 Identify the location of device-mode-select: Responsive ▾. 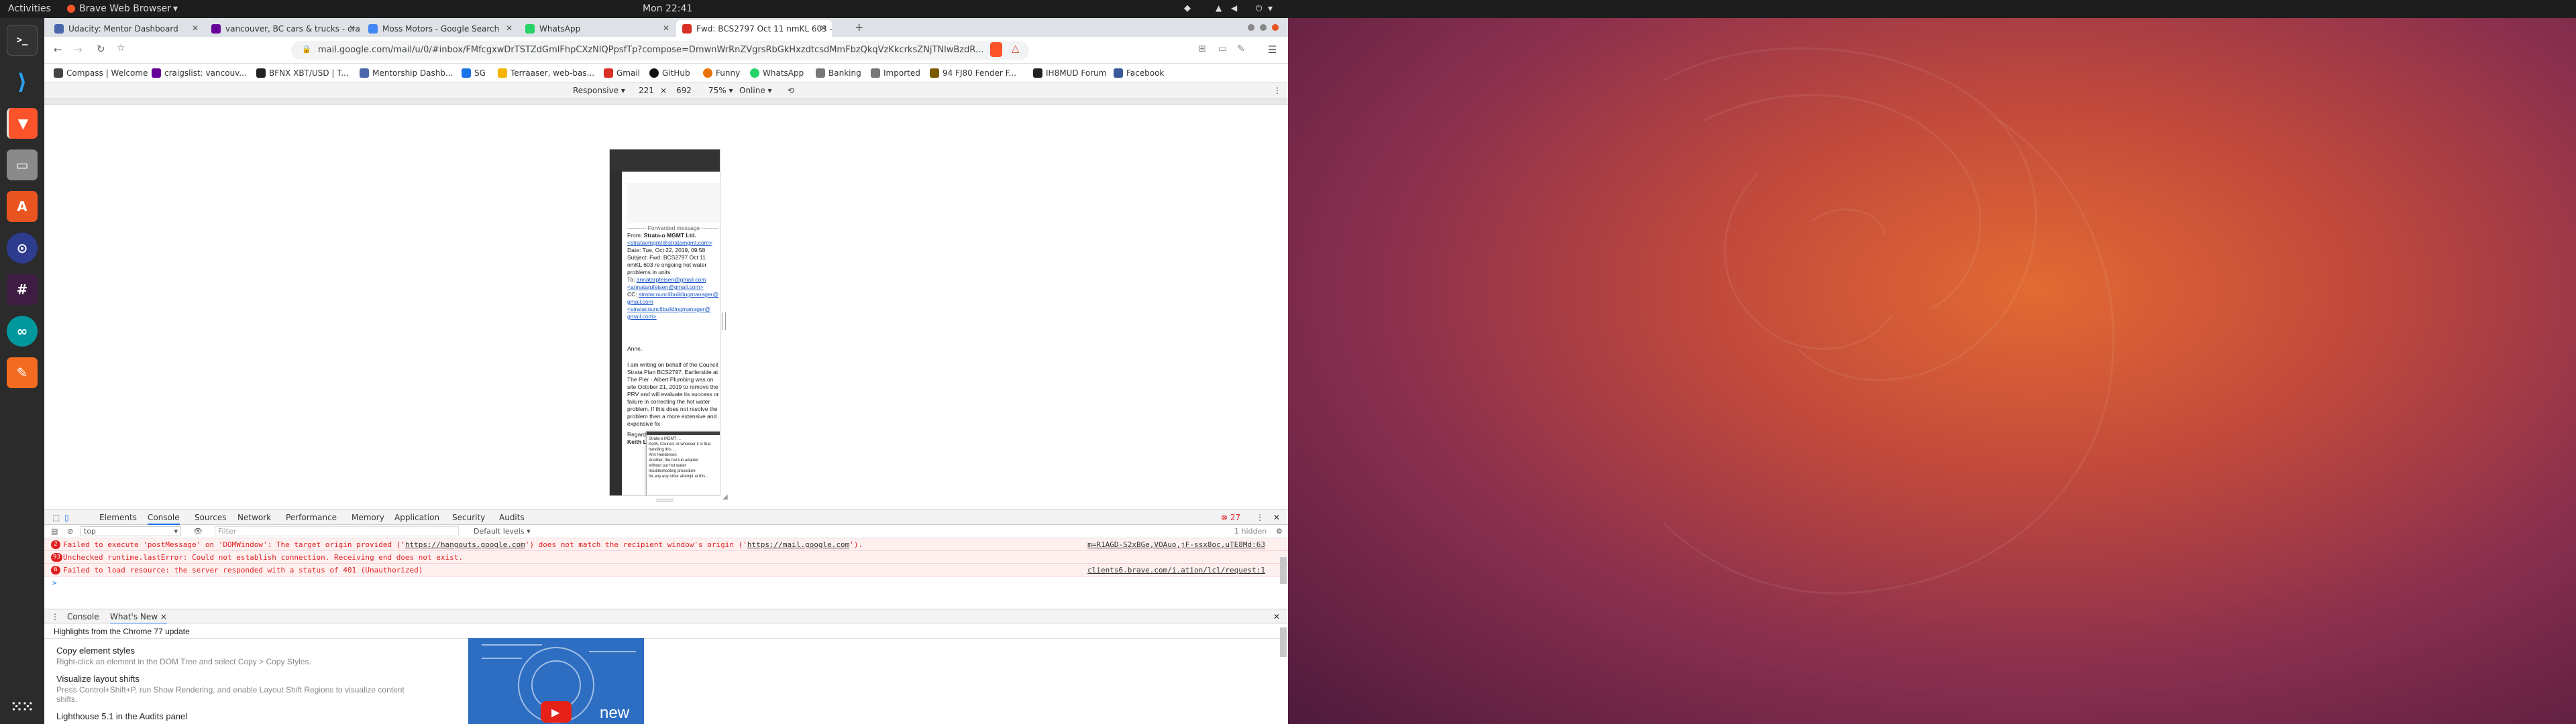
(599, 90).